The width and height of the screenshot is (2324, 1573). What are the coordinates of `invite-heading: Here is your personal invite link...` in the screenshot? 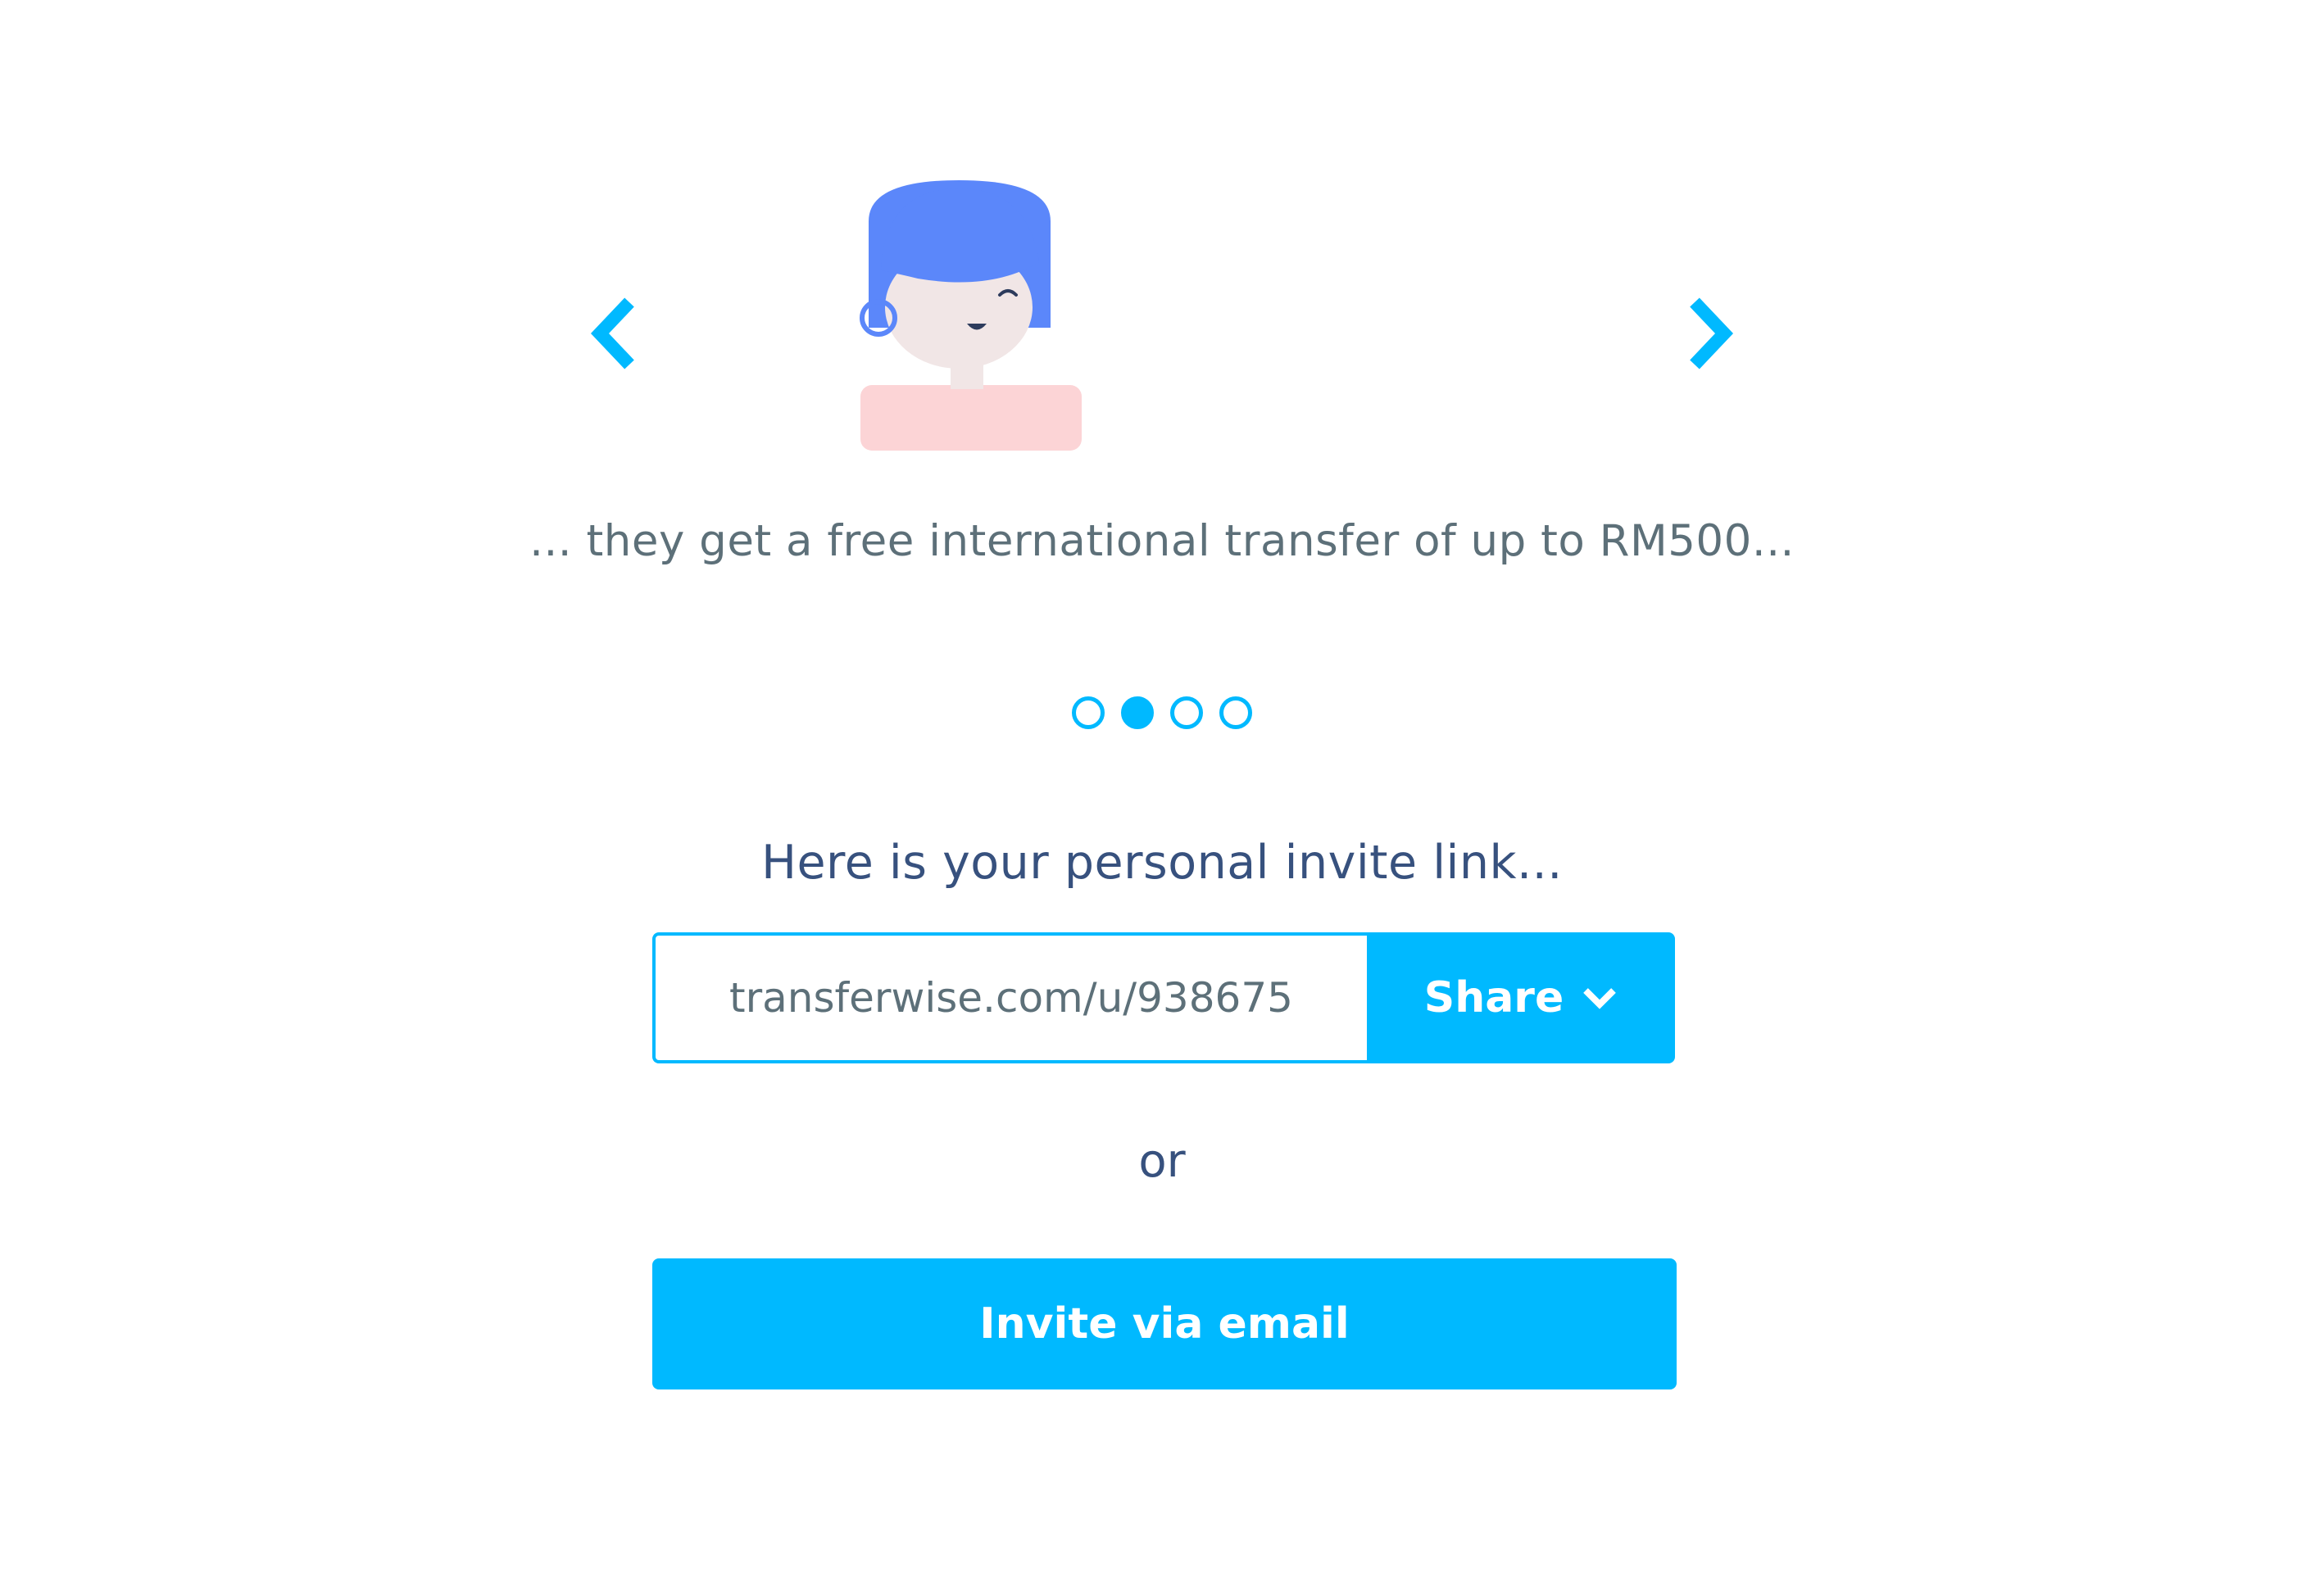 It's located at (1162, 863).